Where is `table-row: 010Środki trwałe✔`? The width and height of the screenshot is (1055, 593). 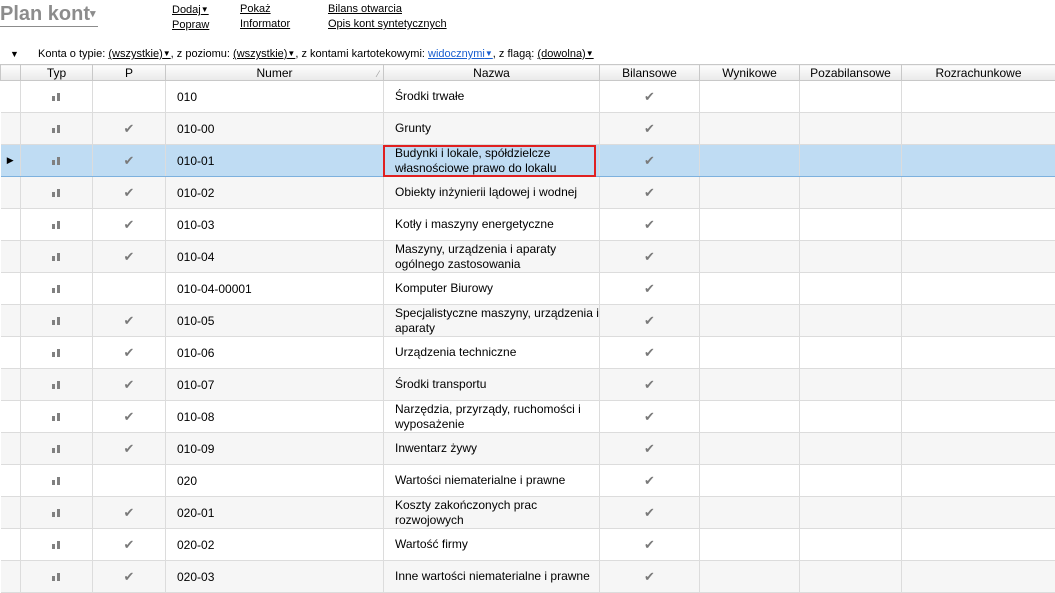 table-row: 010Środki trwałe✔ is located at coordinates (528, 97).